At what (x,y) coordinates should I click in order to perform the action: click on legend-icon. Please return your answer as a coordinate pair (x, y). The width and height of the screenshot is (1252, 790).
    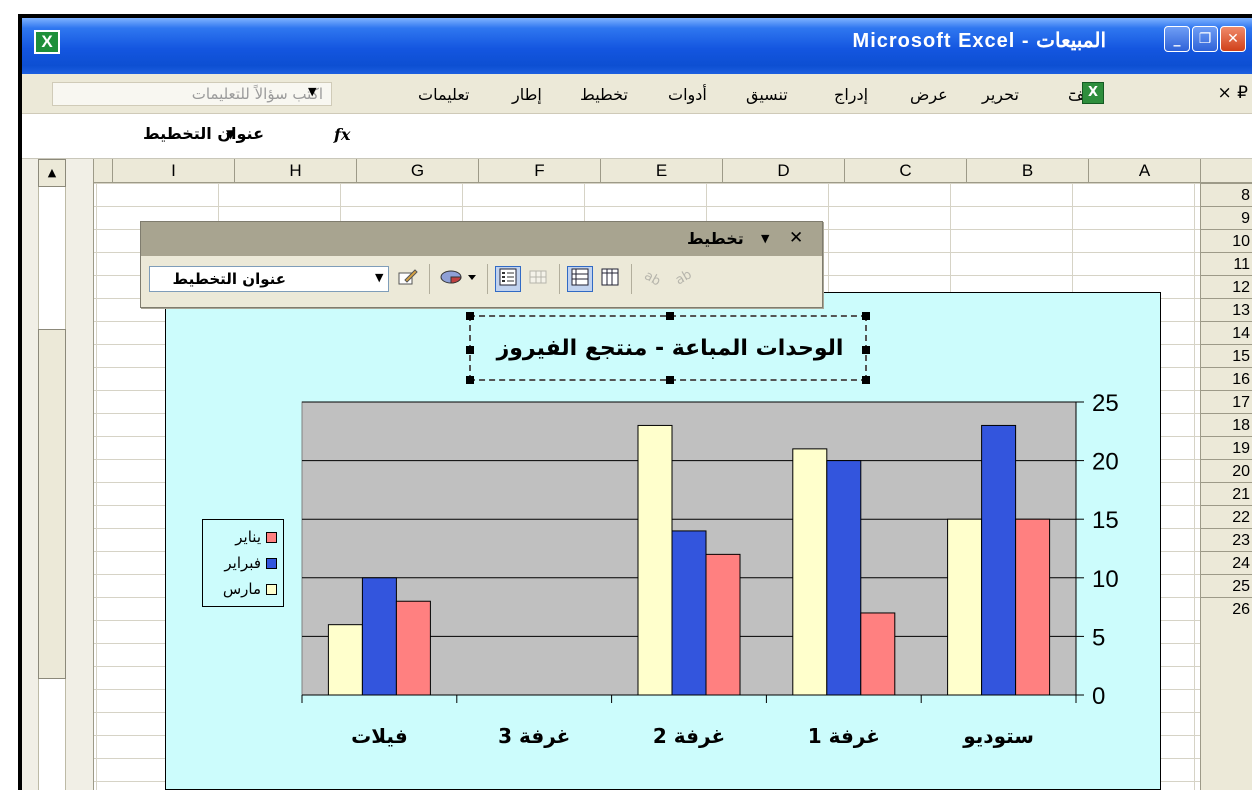
    Looking at the image, I should click on (508, 279).